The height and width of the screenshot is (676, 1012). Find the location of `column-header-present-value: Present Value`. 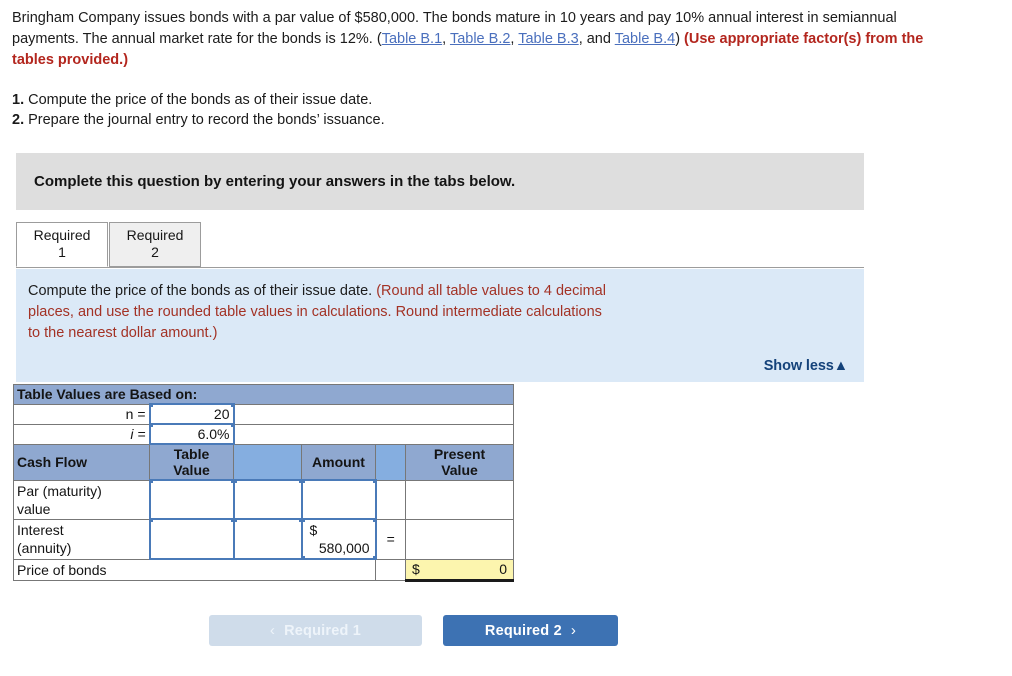

column-header-present-value: Present Value is located at coordinates (459, 462).